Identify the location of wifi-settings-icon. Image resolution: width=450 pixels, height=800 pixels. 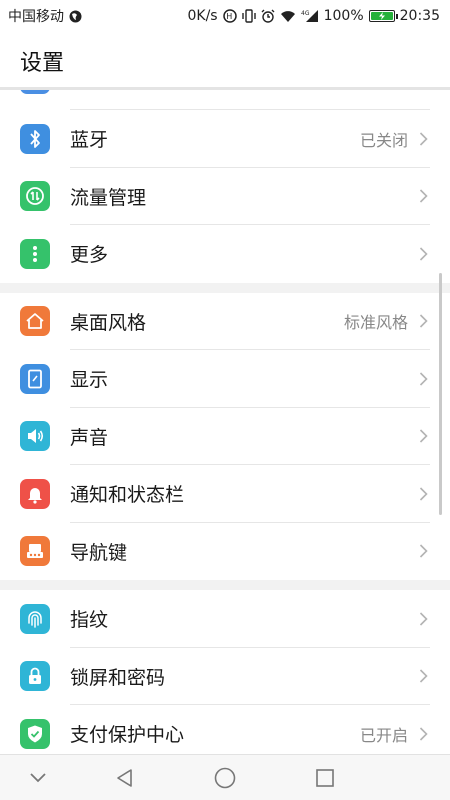
(35, 92).